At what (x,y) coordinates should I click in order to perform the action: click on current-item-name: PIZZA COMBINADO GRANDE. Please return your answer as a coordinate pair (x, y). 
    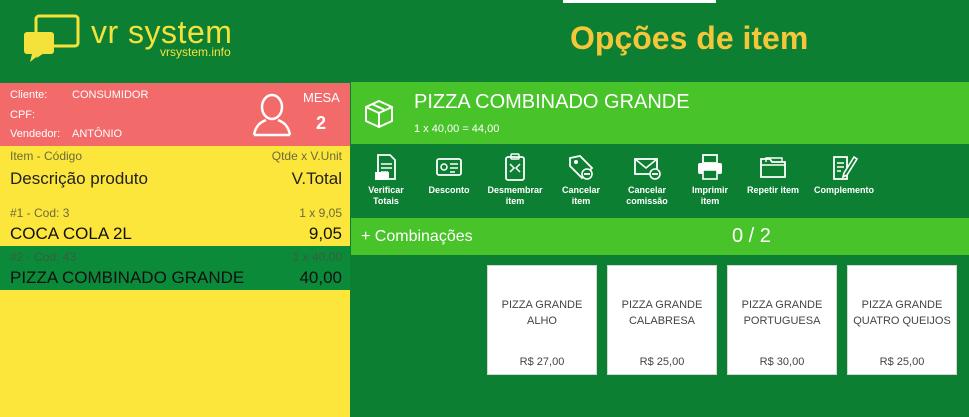
    Looking at the image, I should click on (552, 102).